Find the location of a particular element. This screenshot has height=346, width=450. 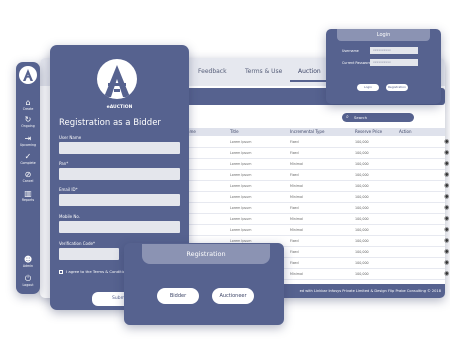

bidder-button: Bidder is located at coordinates (178, 296).